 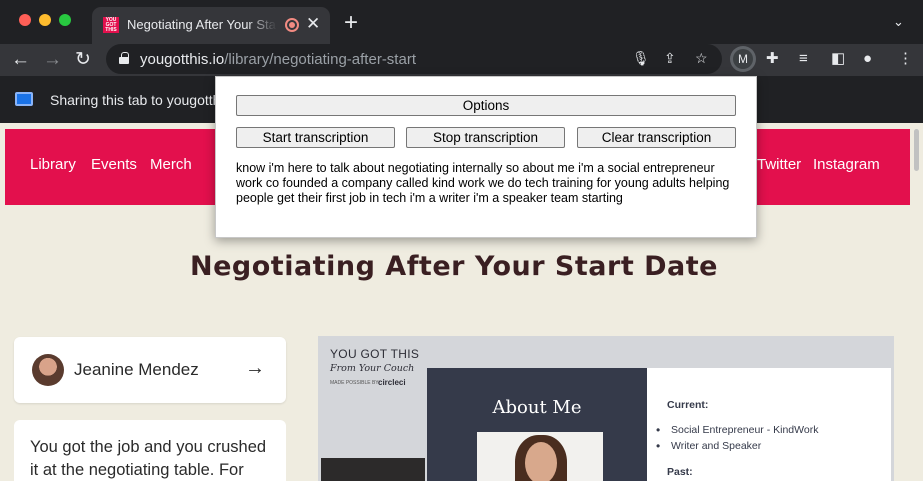 What do you see at coordinates (65, 20) in the screenshot?
I see `zoom-window-button` at bounding box center [65, 20].